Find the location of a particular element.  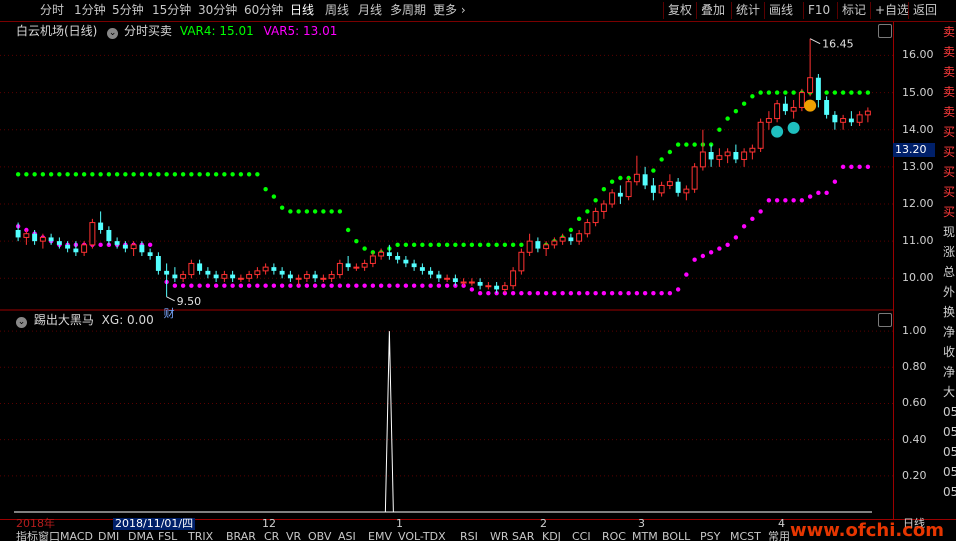

signal-marker-icon is located at coordinates (810, 105).